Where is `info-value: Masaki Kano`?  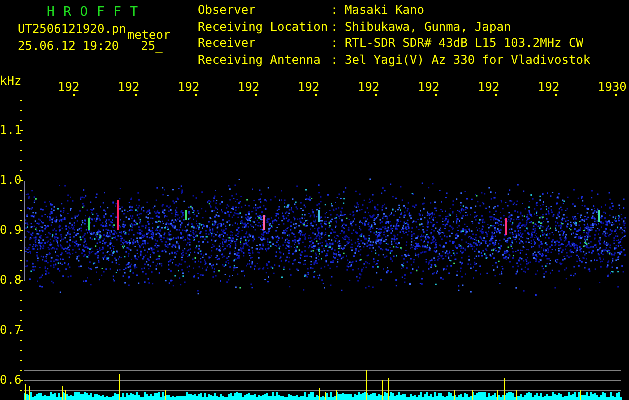 info-value: Masaki Kano is located at coordinates (385, 11).